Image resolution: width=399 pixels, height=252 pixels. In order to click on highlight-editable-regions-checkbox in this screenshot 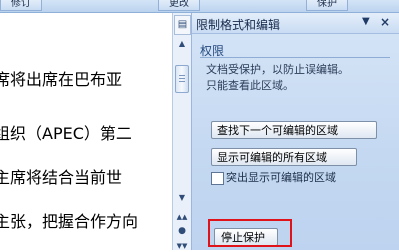, I will do `click(217, 178)`.